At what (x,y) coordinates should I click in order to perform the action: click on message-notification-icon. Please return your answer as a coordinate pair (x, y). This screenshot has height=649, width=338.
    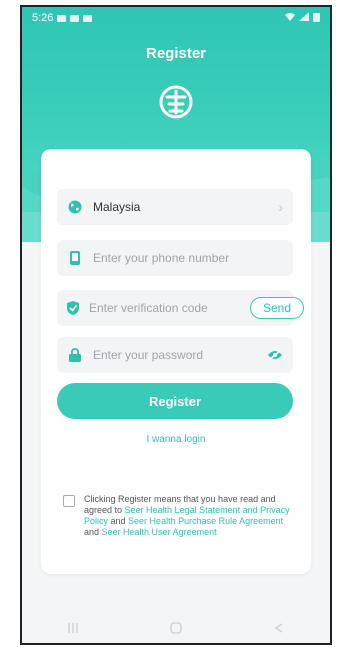
    Looking at the image, I should click on (75, 18).